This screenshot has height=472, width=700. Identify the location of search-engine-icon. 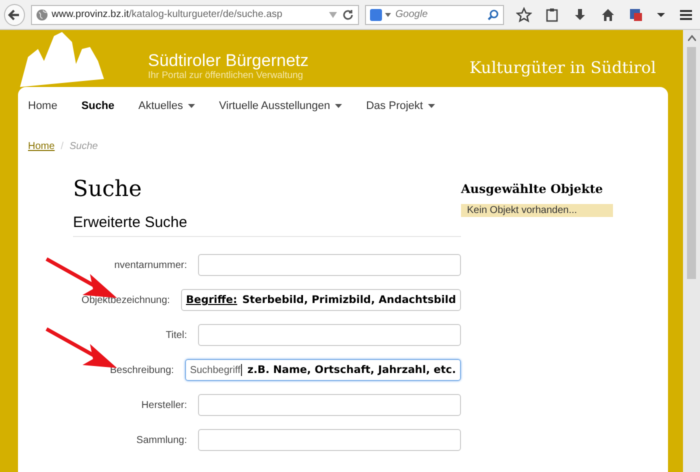
(381, 14).